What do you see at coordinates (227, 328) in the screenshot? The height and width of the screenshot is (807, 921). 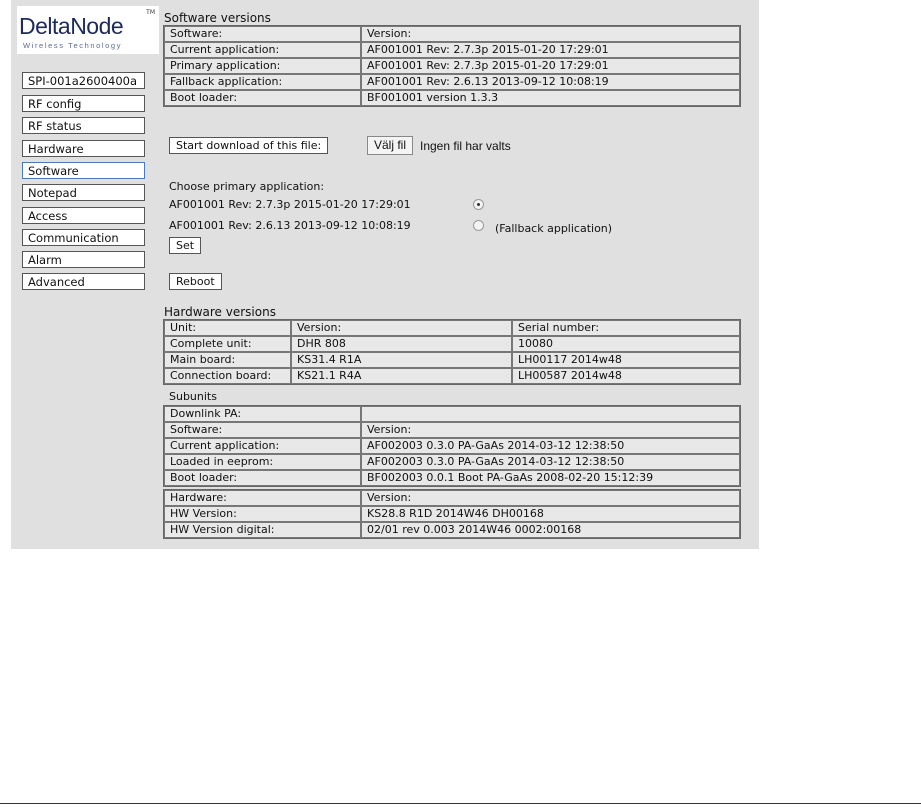 I see `table-header-cell: Unit:` at bounding box center [227, 328].